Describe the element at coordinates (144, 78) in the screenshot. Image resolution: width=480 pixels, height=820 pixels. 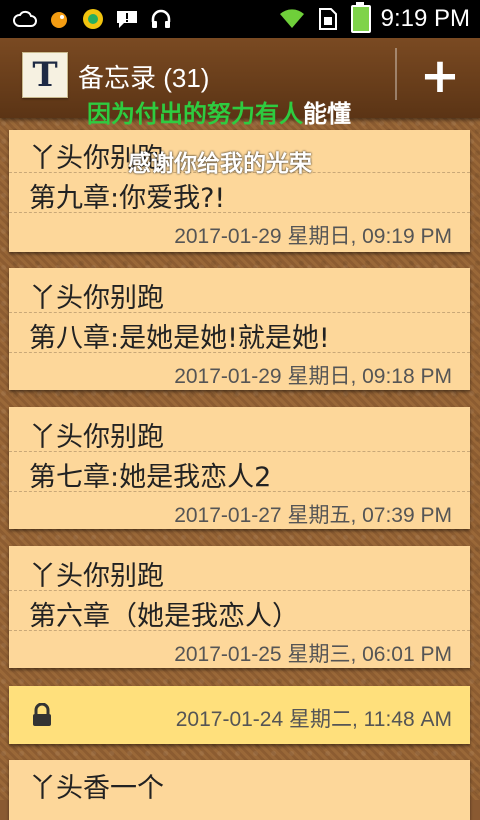
I see `app-title: 备忘录 (31)` at that location.